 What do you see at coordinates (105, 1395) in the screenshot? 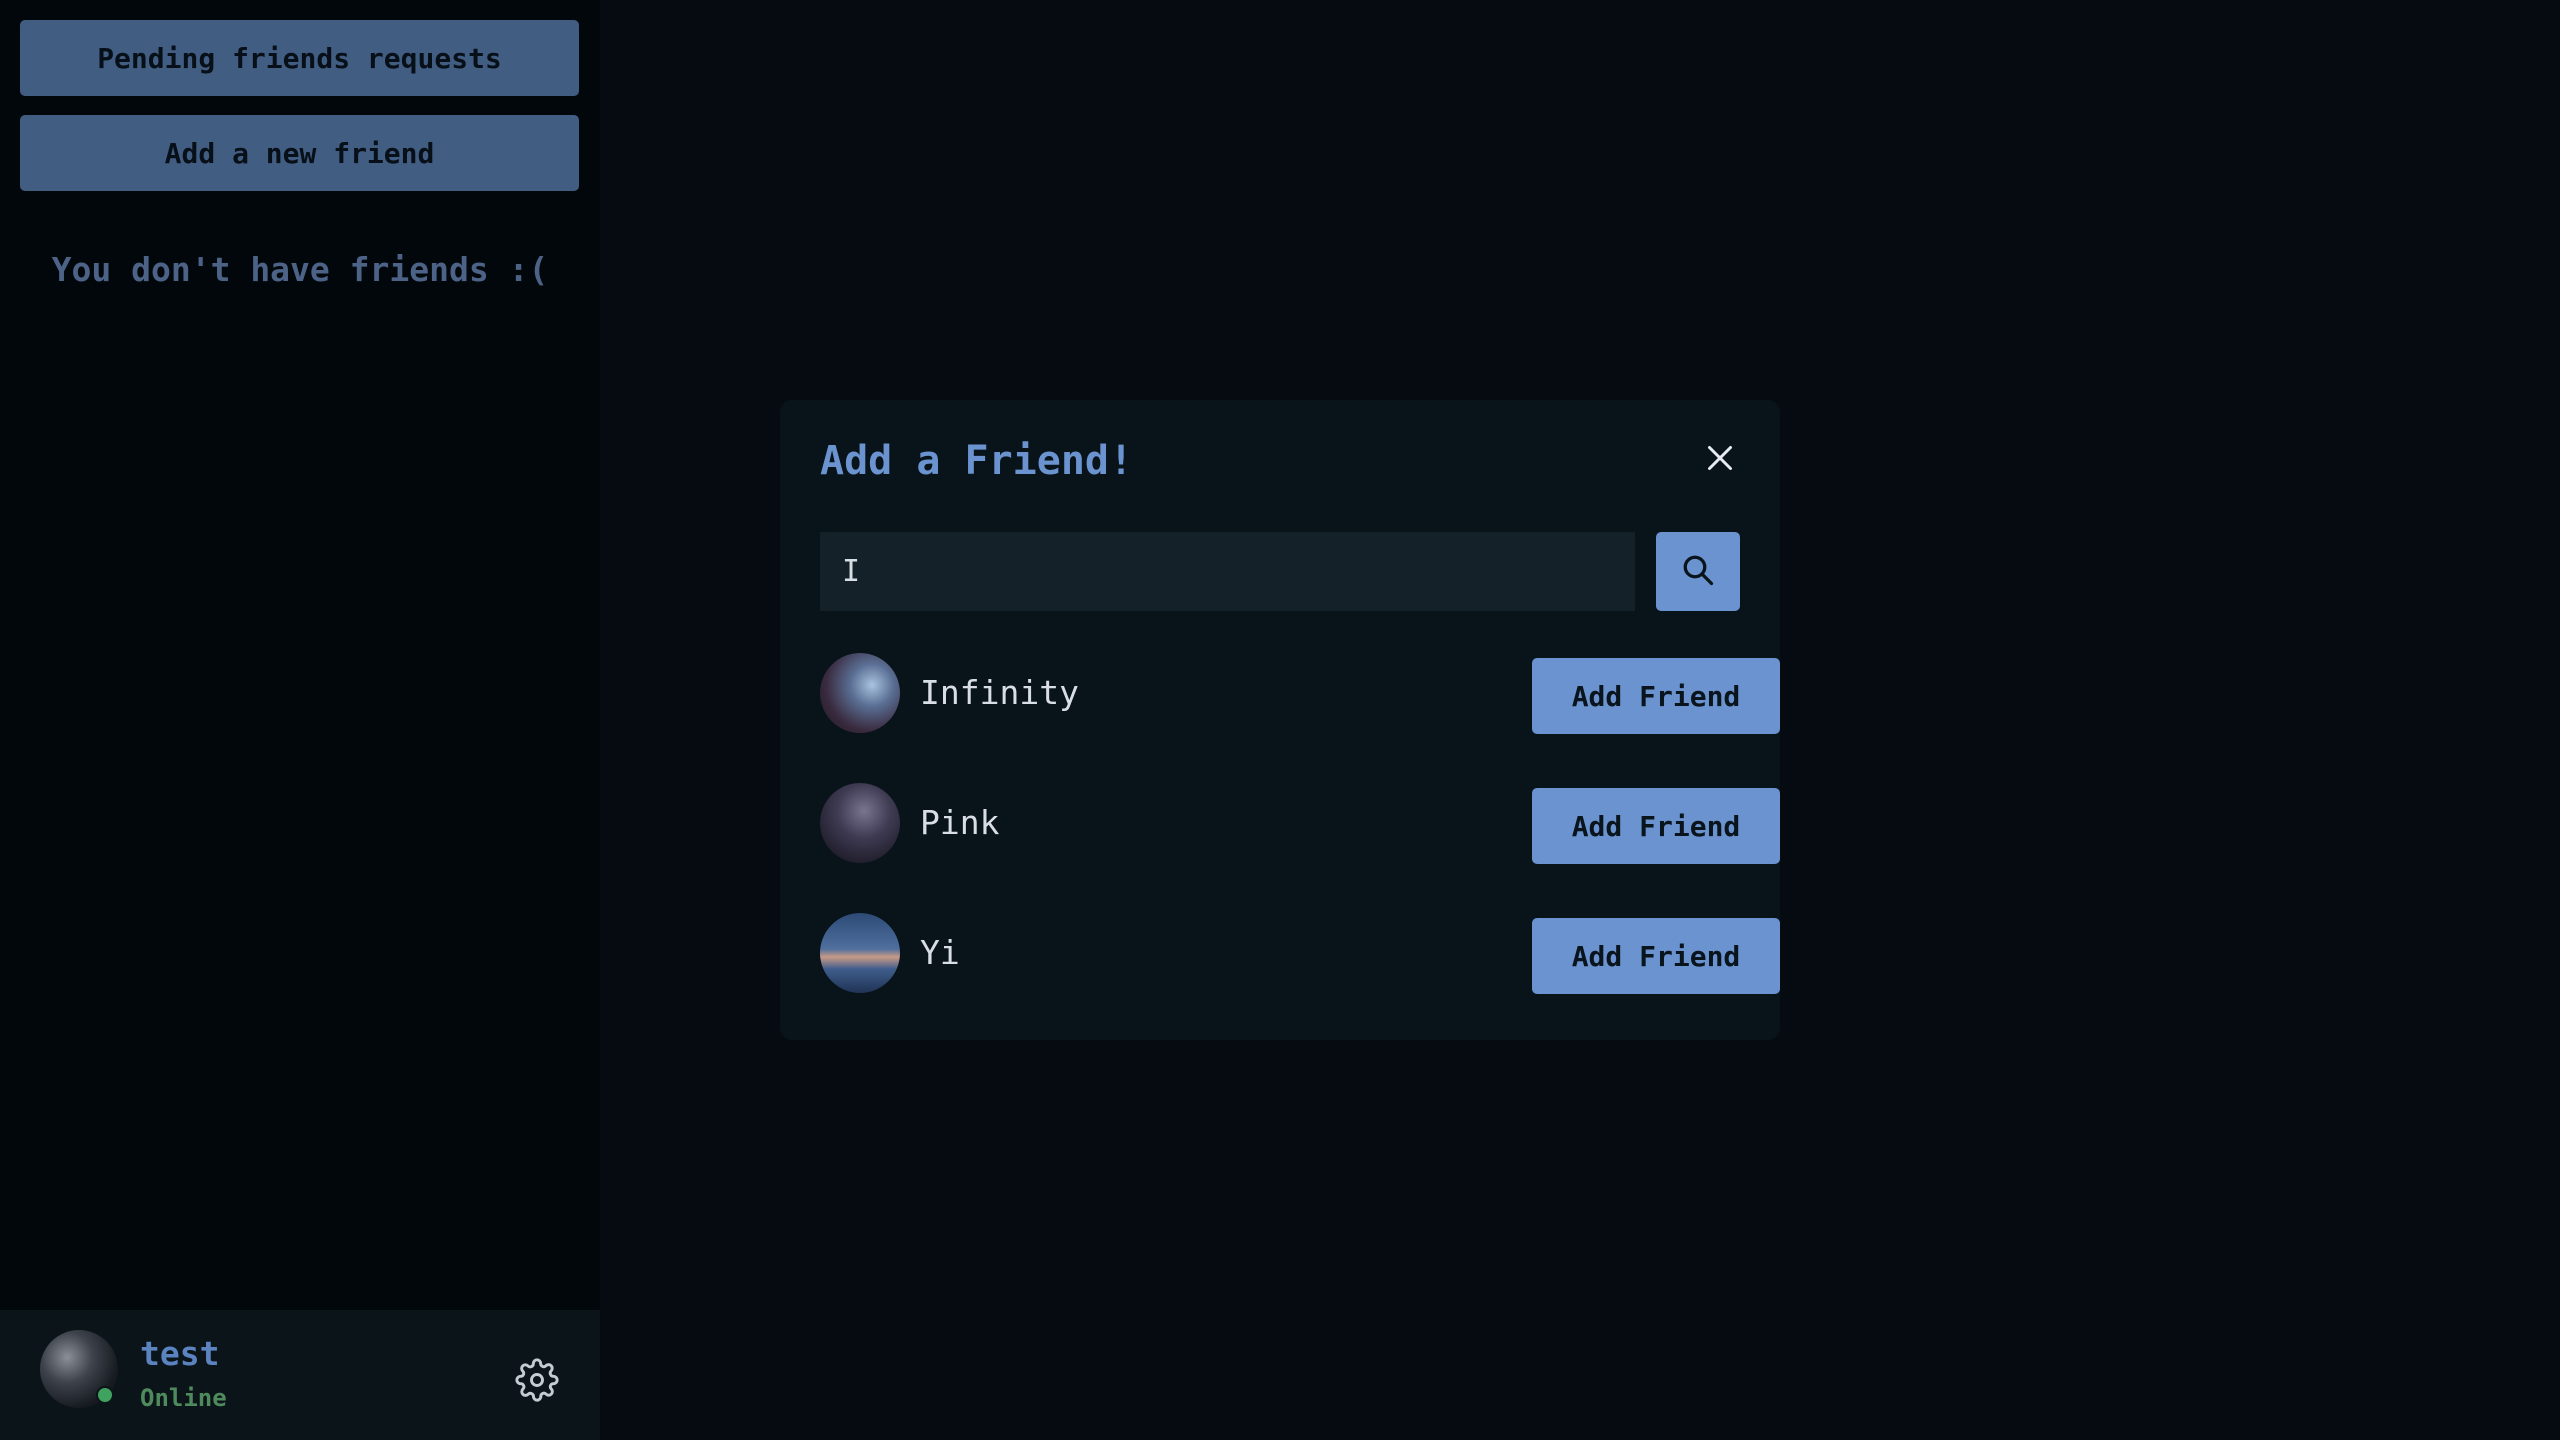
I see `online-status-indicator` at bounding box center [105, 1395].